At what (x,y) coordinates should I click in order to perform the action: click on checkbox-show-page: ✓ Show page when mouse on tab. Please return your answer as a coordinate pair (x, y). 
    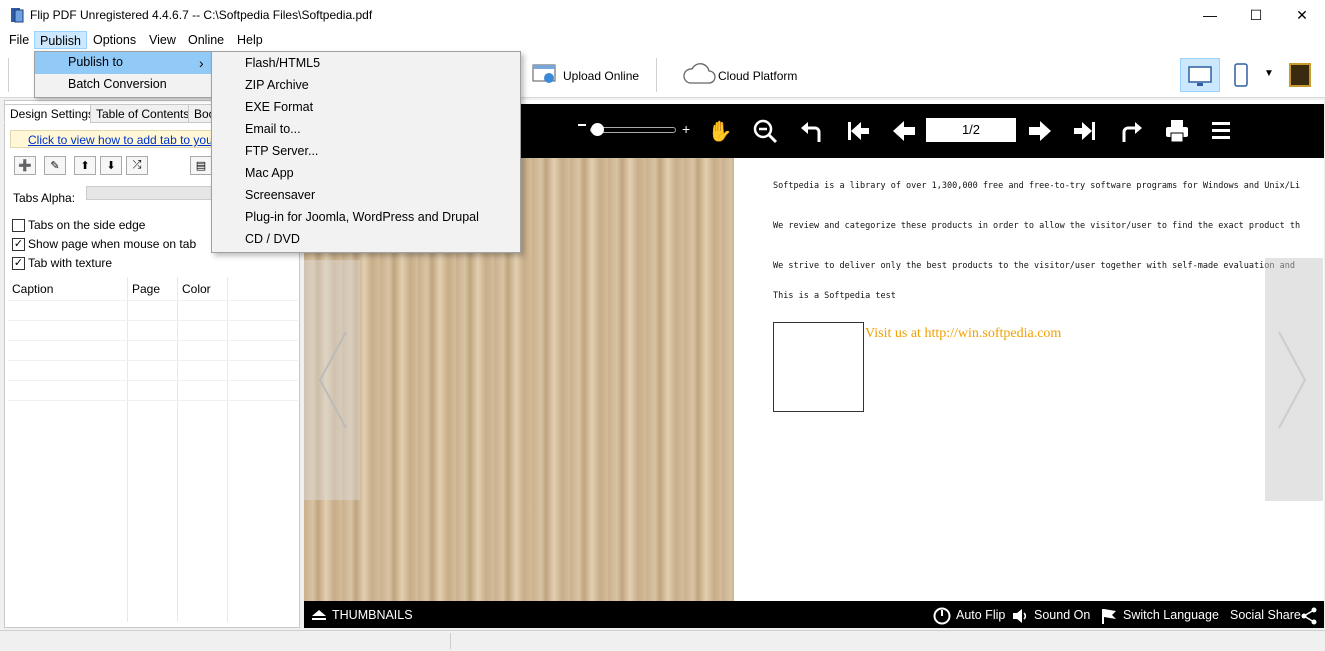
    Looking at the image, I should click on (104, 244).